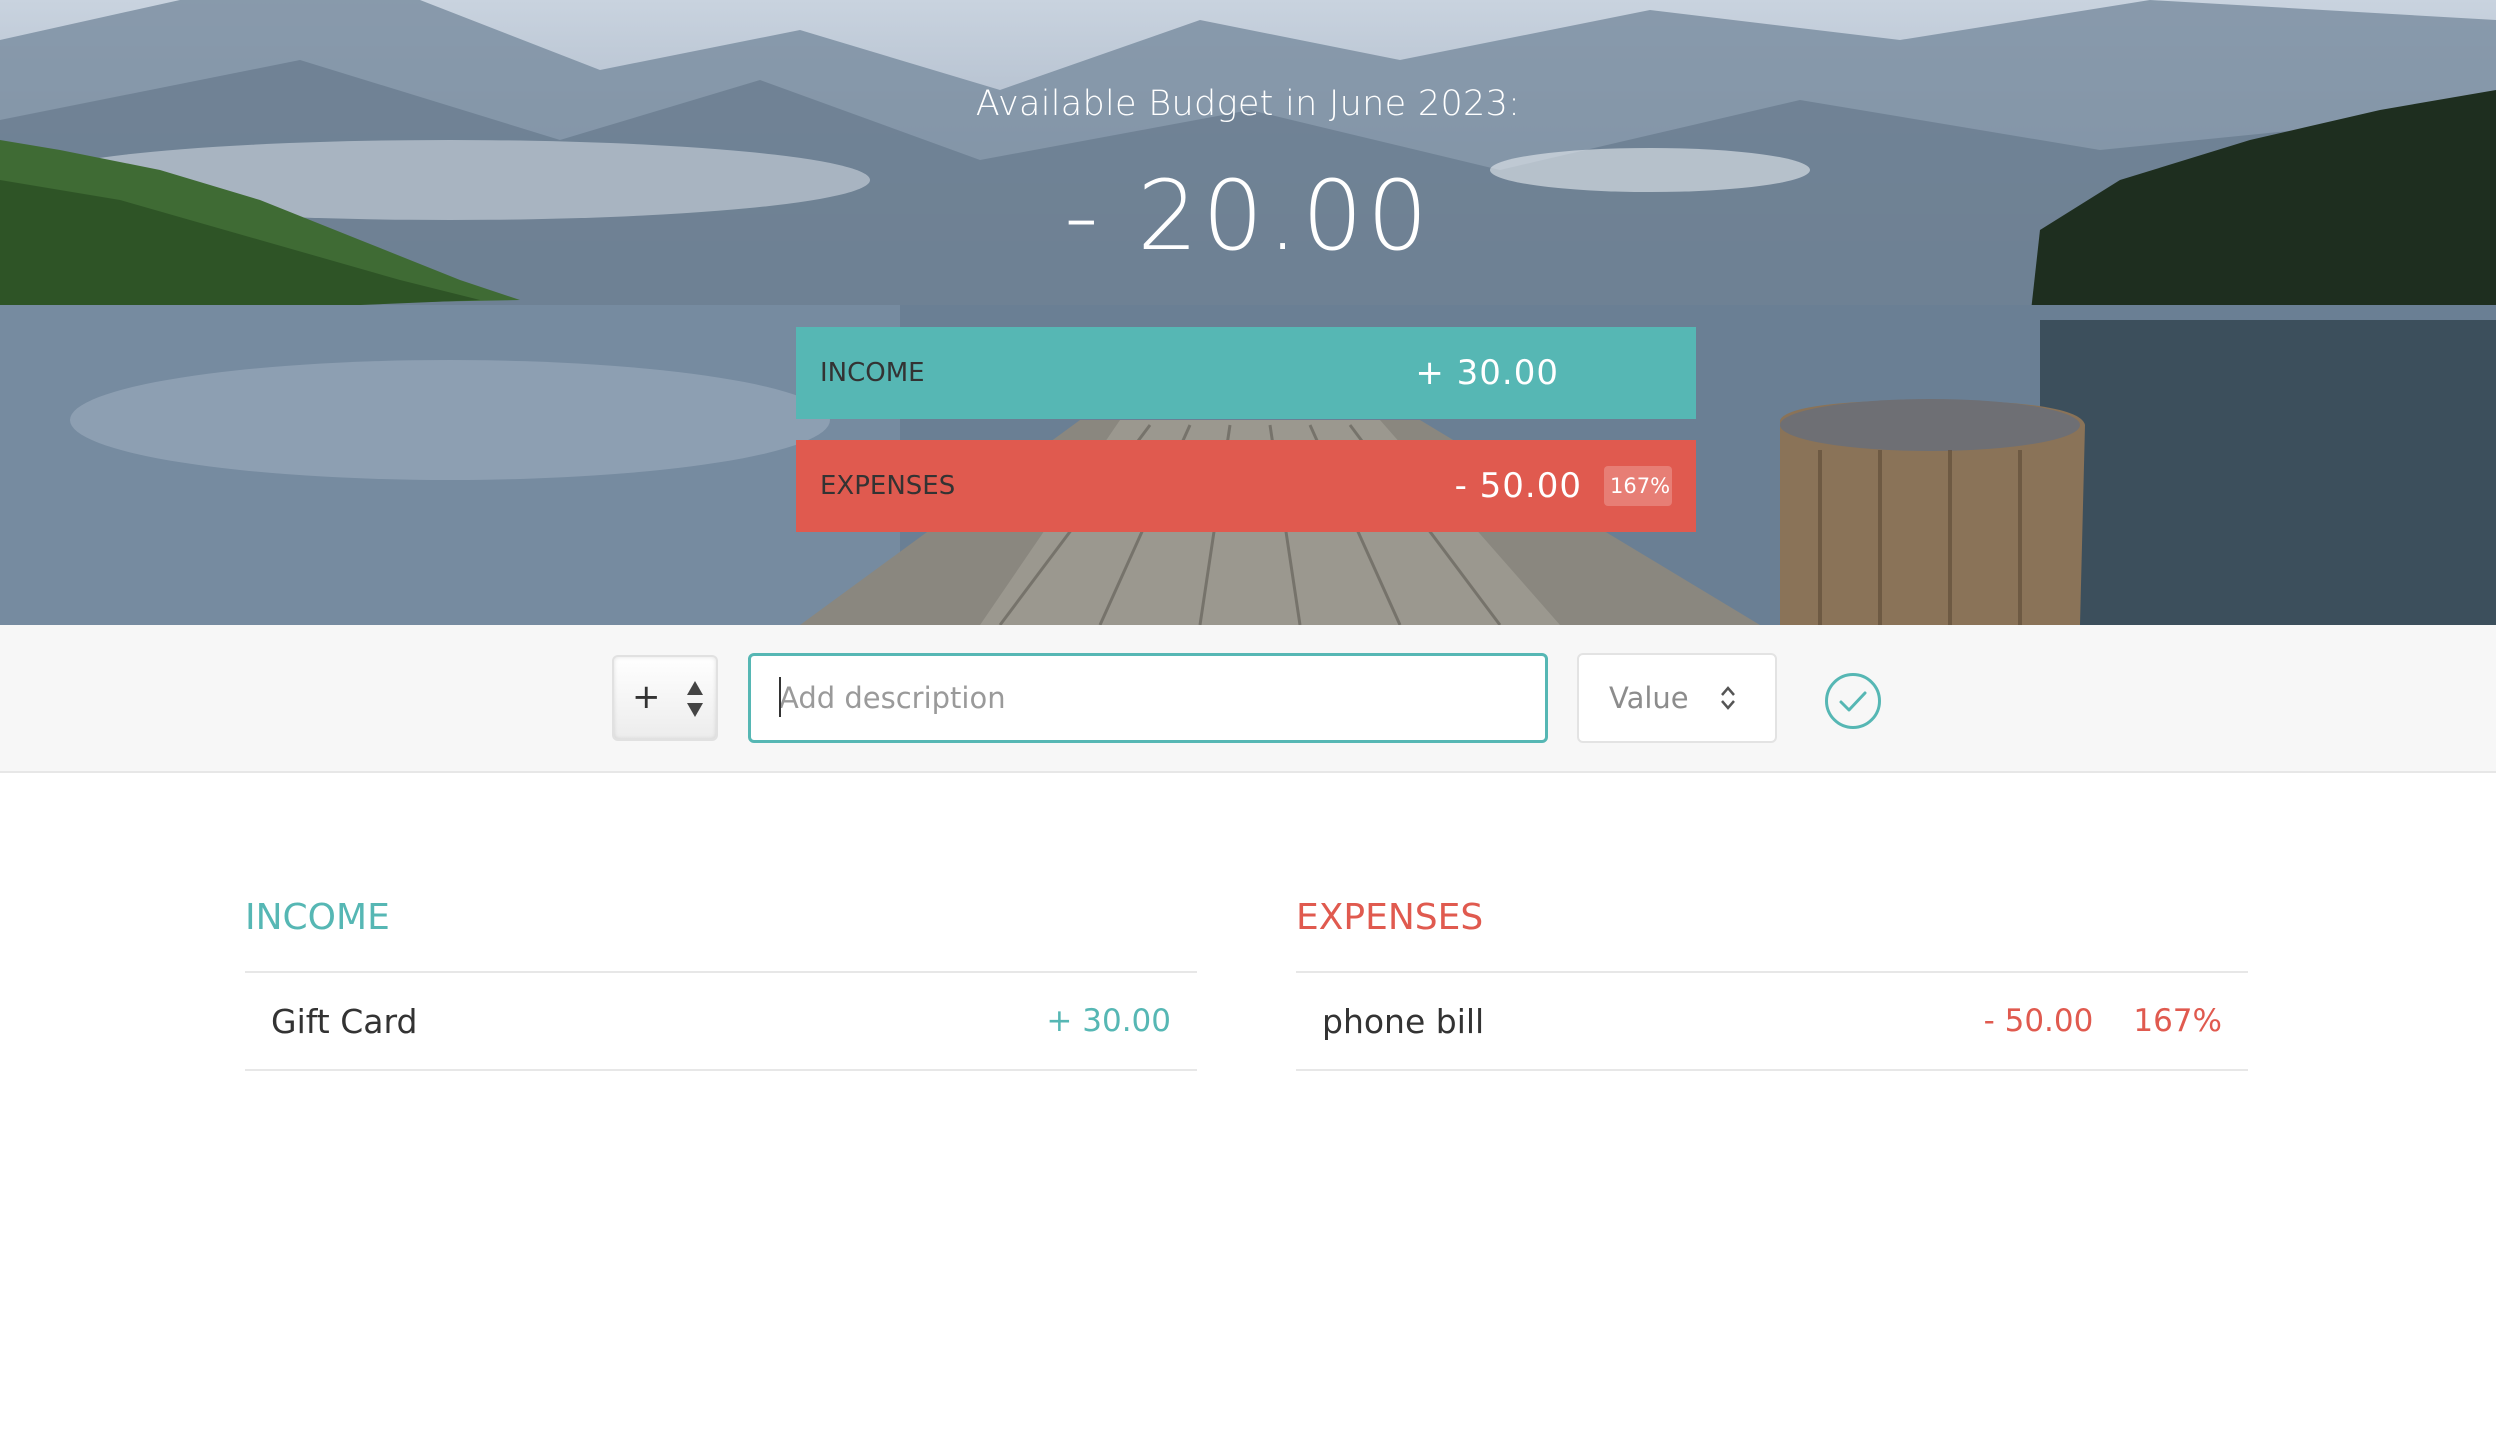 The height and width of the screenshot is (1450, 2496). I want to click on description-input, so click(1148, 698).